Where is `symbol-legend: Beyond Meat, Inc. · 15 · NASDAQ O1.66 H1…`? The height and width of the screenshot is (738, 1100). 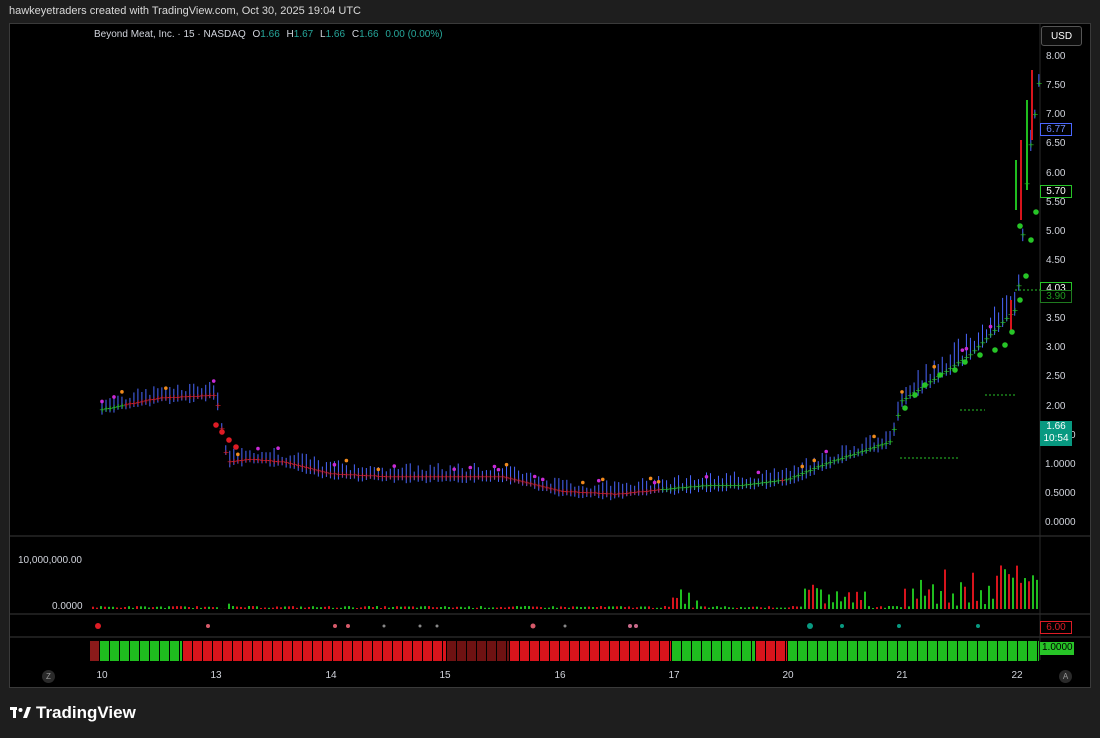
symbol-legend: Beyond Meat, Inc. · 15 · NASDAQ O1.66 H1… is located at coordinates (268, 34).